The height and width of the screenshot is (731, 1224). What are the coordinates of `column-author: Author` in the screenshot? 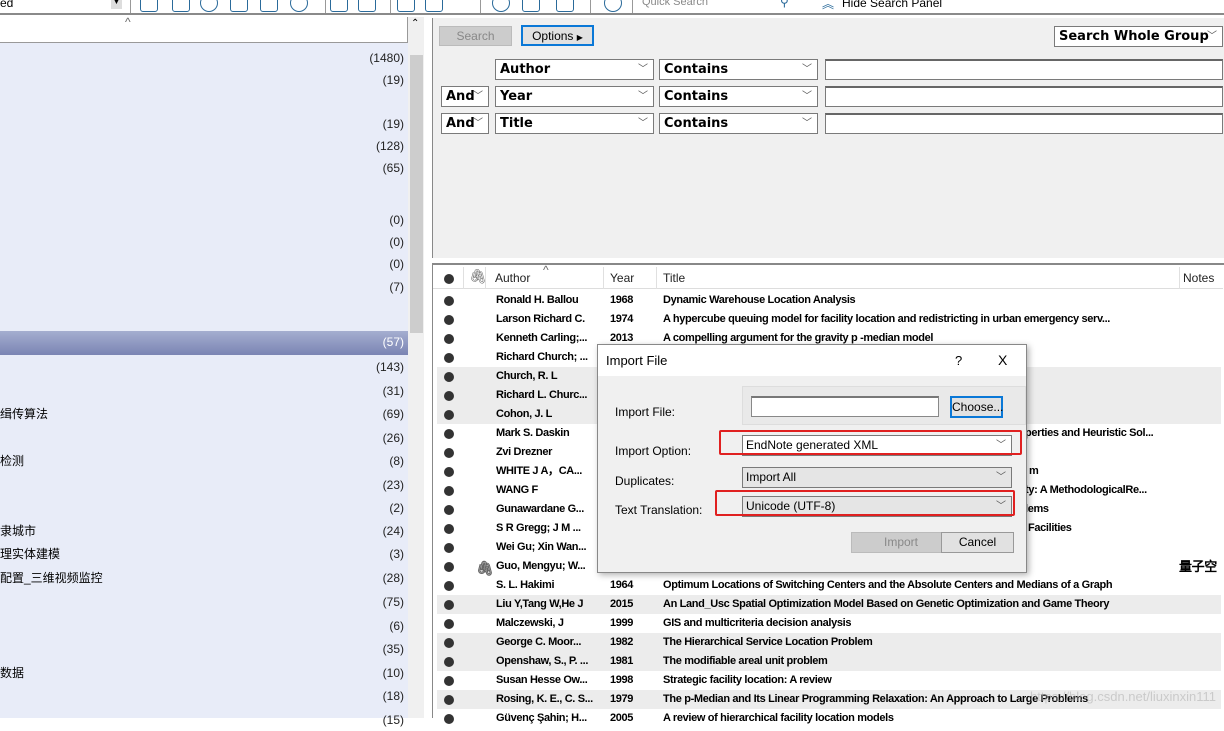 It's located at (512, 278).